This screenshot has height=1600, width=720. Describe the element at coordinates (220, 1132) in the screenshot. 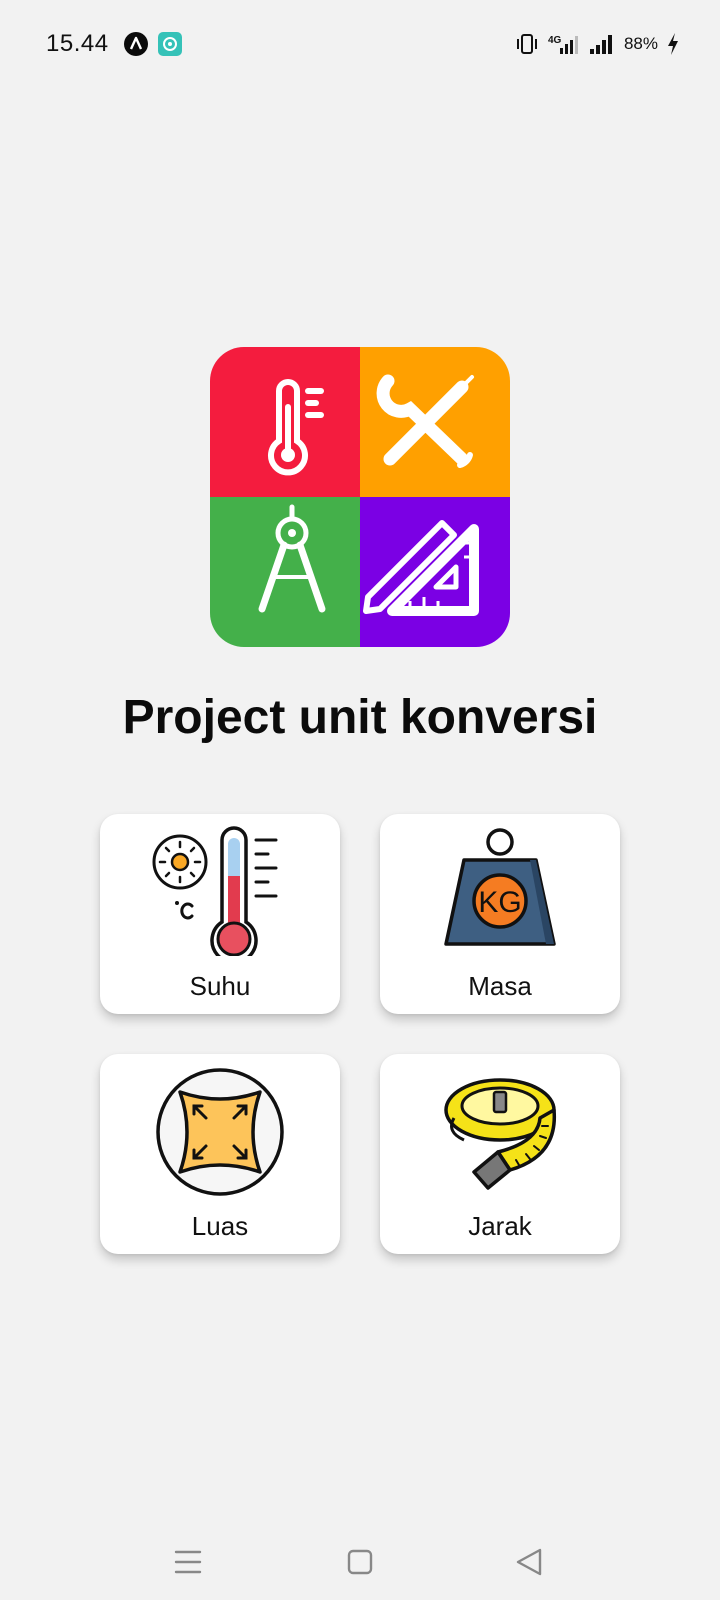

I see `area-icon` at that location.